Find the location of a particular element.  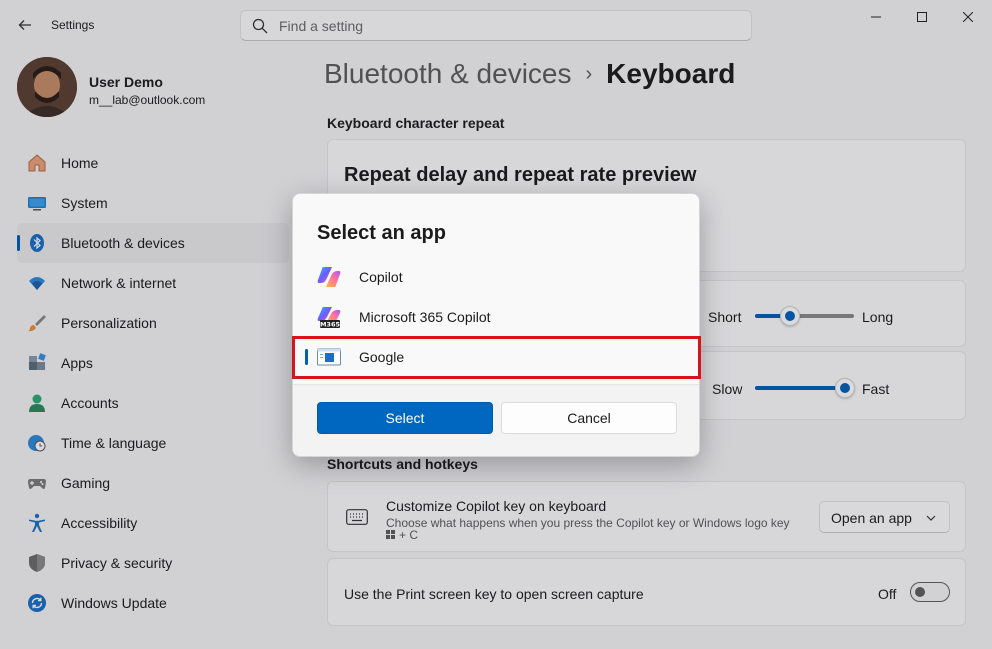

app-item-m365-copilot: M365 Microsoft 365 Copilot is located at coordinates (496, 317).